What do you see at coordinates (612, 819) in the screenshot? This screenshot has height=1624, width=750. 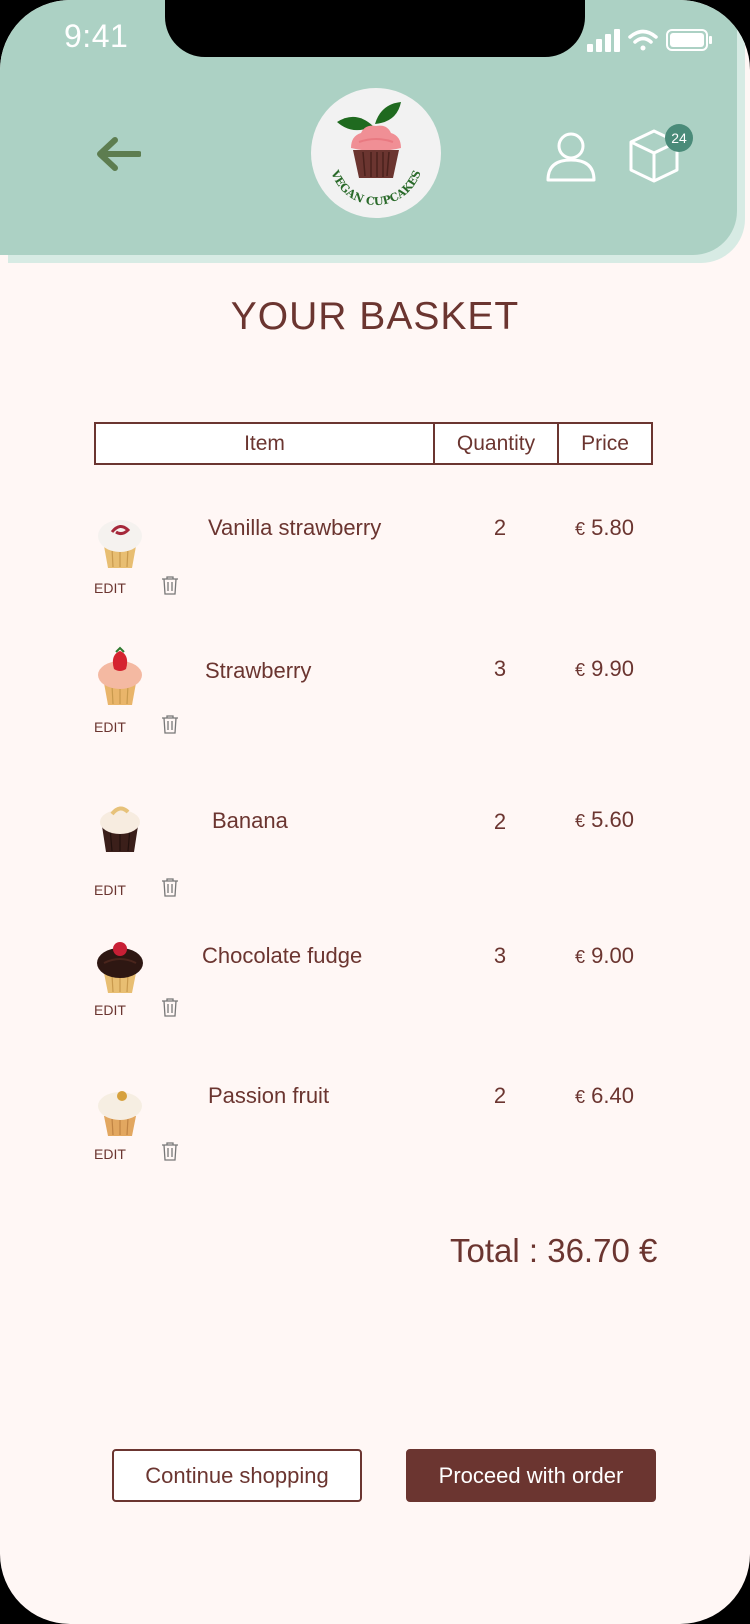 I see `item-price-value: 5.60` at bounding box center [612, 819].